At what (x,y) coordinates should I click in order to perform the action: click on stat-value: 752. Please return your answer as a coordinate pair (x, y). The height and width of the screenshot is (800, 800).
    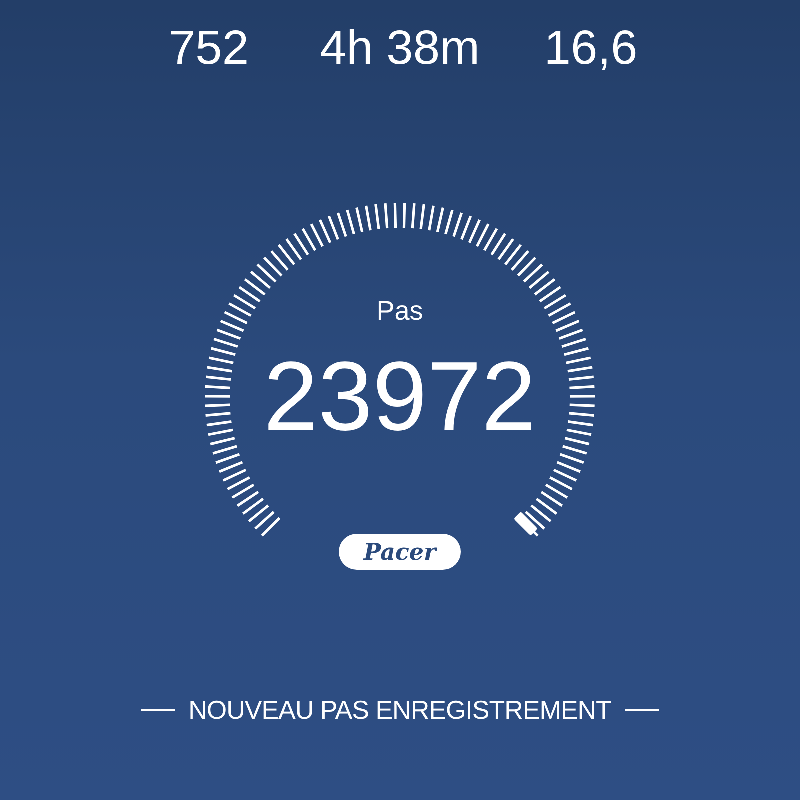
    Looking at the image, I should click on (209, 49).